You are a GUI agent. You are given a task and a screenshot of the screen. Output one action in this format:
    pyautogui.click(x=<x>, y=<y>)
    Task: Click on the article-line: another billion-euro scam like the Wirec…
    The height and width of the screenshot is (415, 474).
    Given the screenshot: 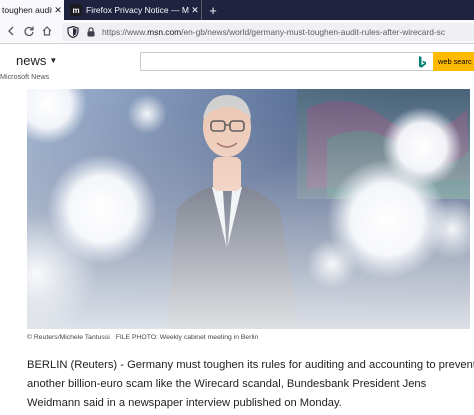 What is the action you would take?
    pyautogui.click(x=227, y=384)
    